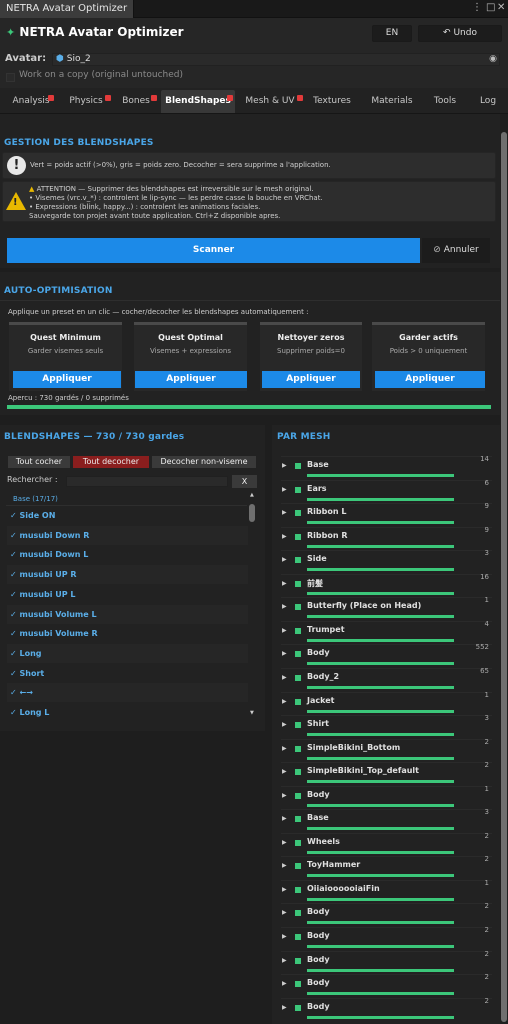  What do you see at coordinates (10, 77) in the screenshot?
I see `copy-checkbox` at bounding box center [10, 77].